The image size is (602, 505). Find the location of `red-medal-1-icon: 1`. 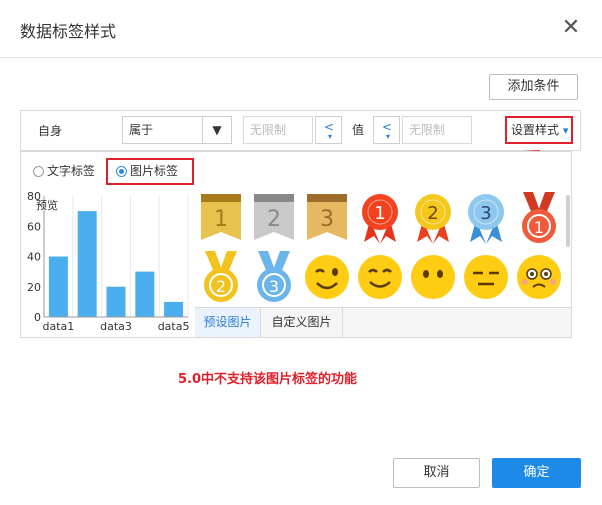

red-medal-1-icon: 1 is located at coordinates (539, 218).